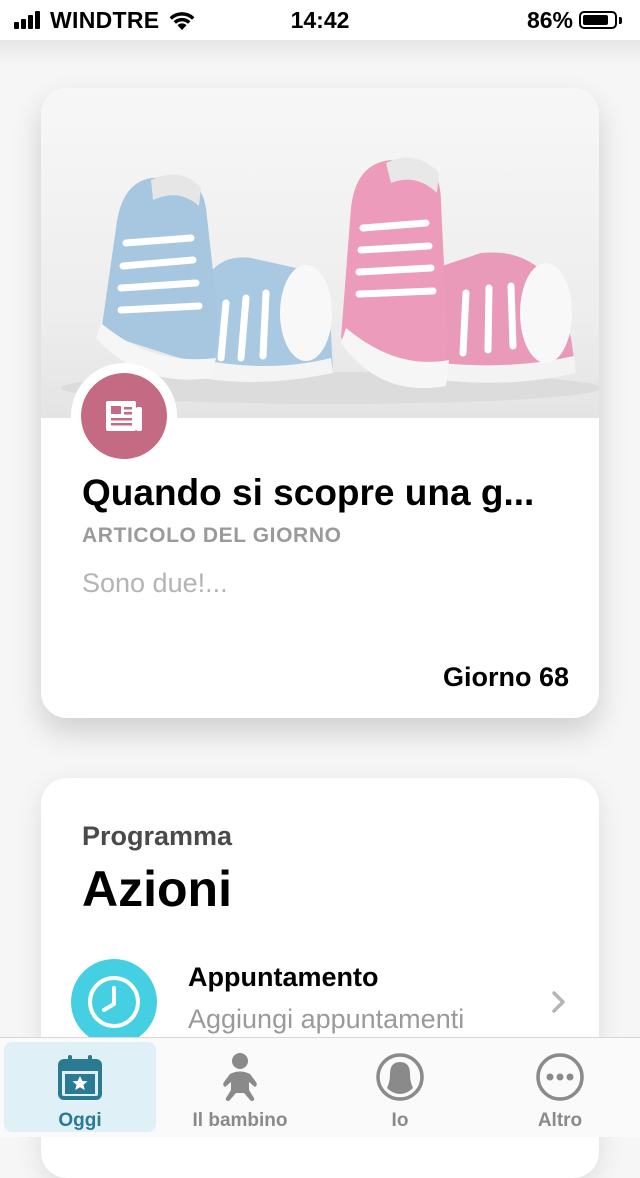 This screenshot has width=640, height=1178. What do you see at coordinates (114, 1002) in the screenshot?
I see `clock-icon` at bounding box center [114, 1002].